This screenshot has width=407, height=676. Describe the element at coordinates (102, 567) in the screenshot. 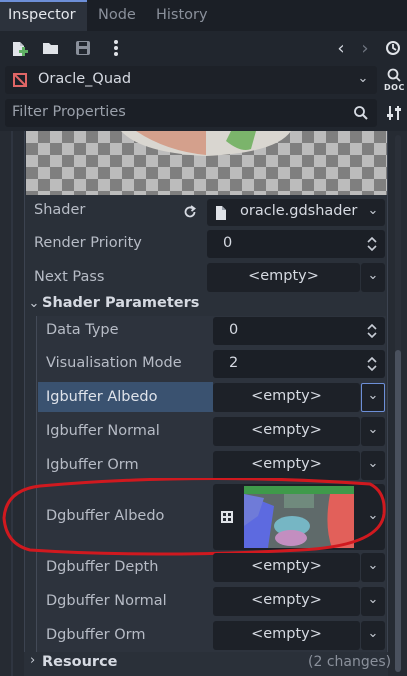

I see `param-label: Dgbuffer Depth` at that location.